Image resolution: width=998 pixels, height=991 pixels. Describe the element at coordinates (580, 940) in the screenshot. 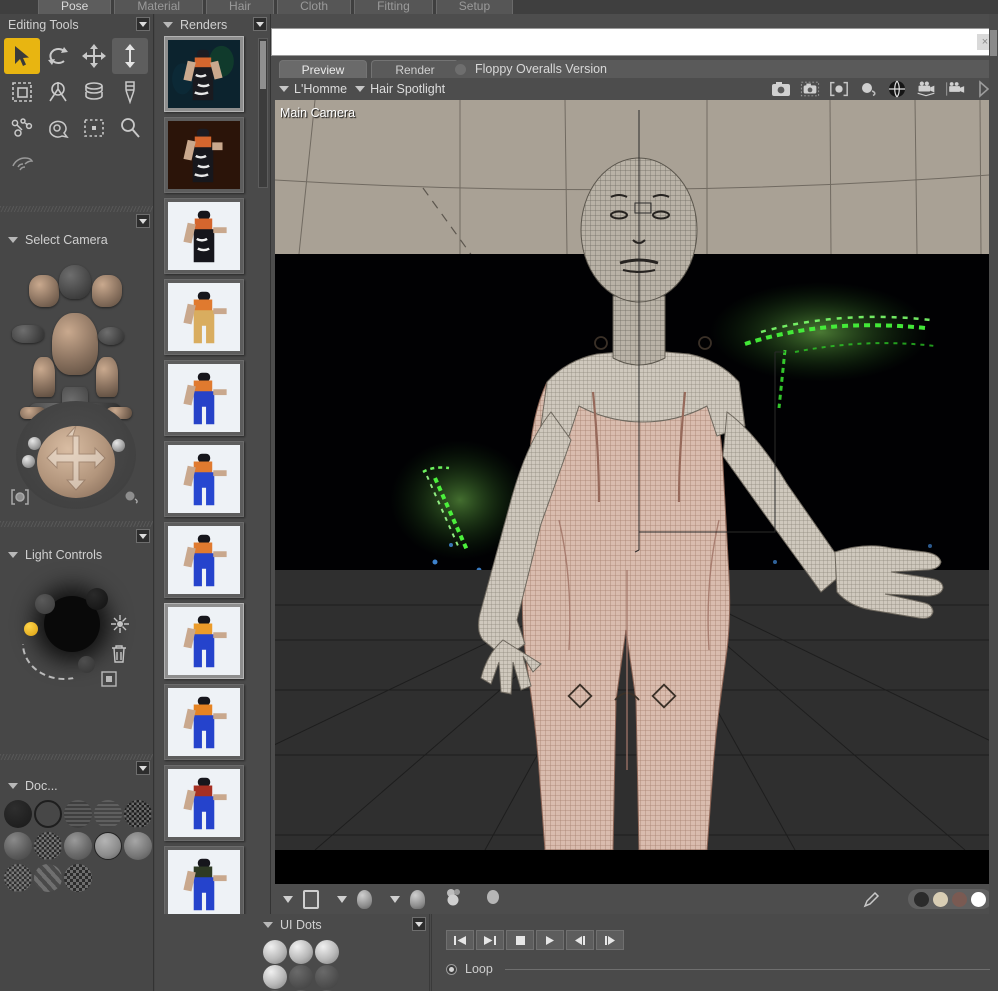

I see `previous-frame-button` at that location.